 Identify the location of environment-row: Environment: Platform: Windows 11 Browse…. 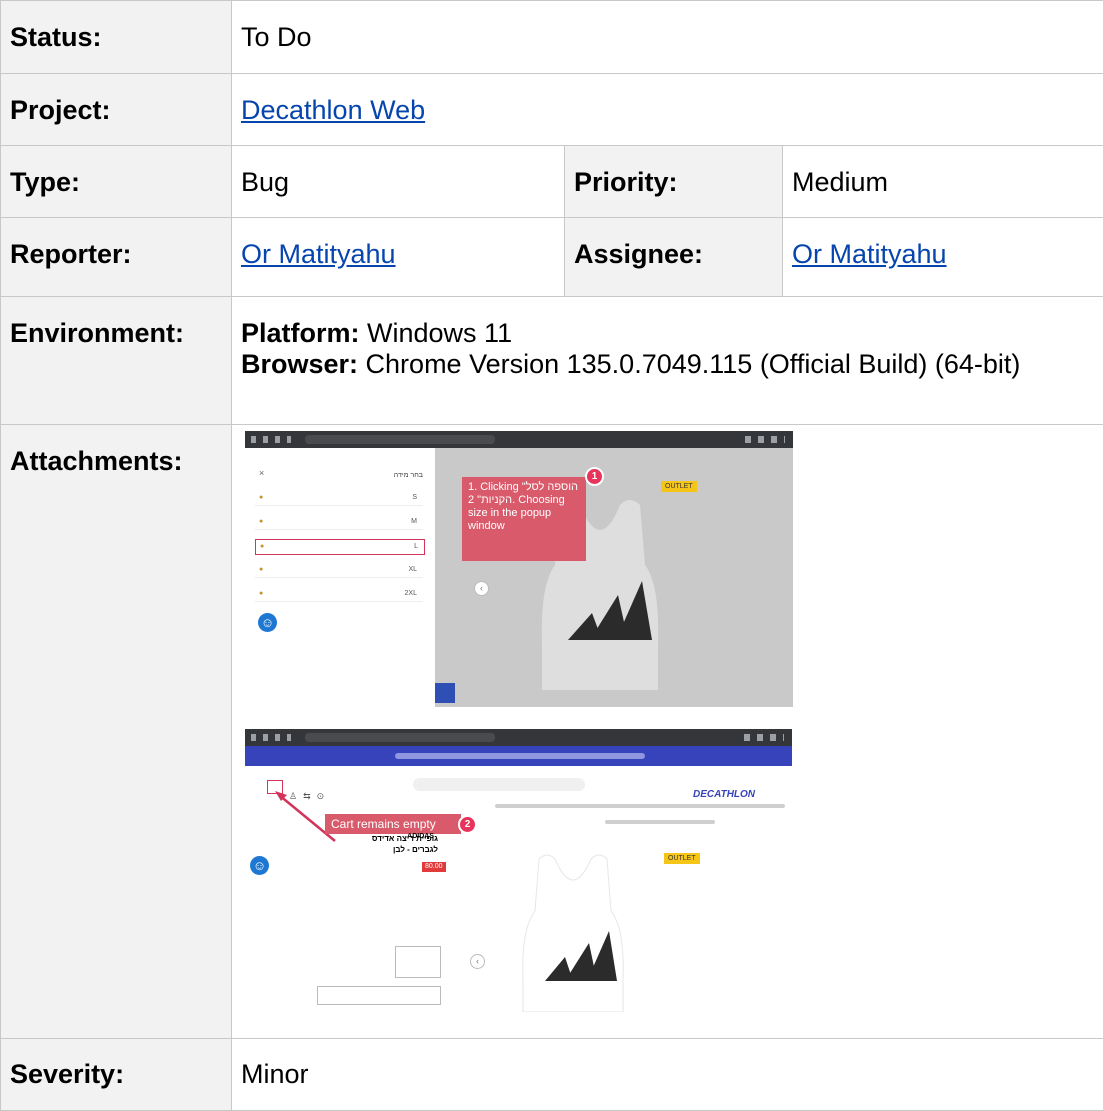
(552, 361).